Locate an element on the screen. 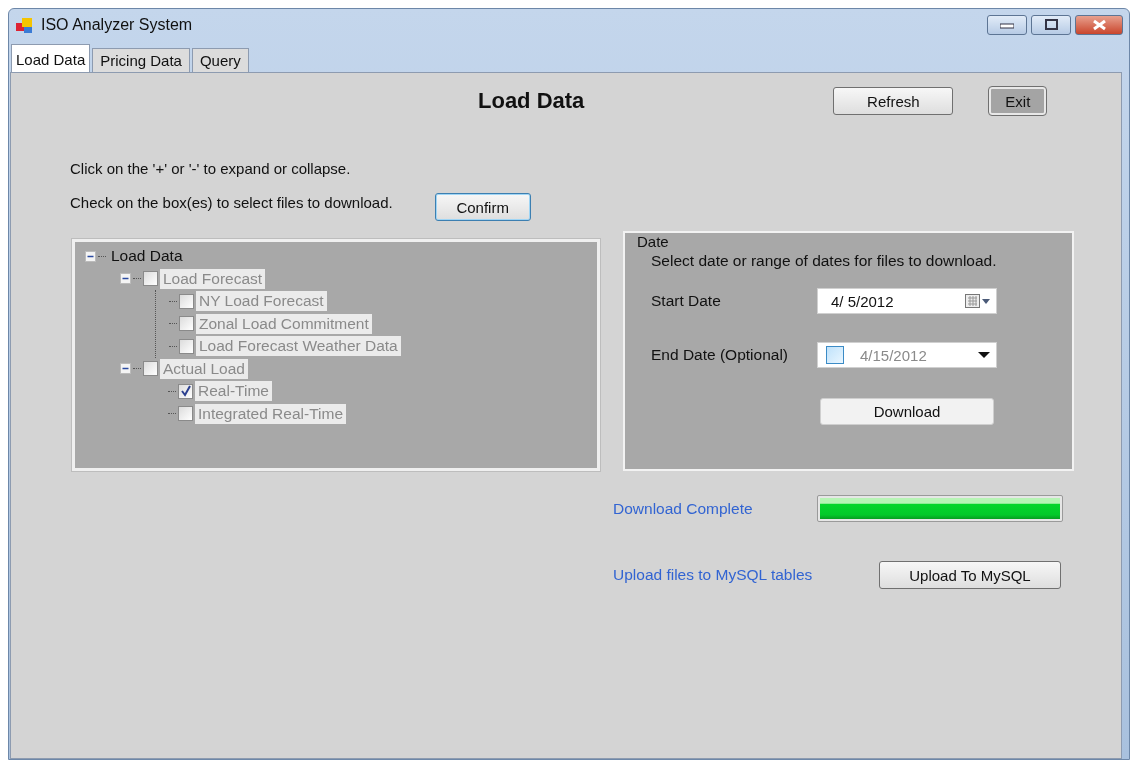 The width and height of the screenshot is (1138, 767). field-label: End Date (Optional) is located at coordinates (720, 355).